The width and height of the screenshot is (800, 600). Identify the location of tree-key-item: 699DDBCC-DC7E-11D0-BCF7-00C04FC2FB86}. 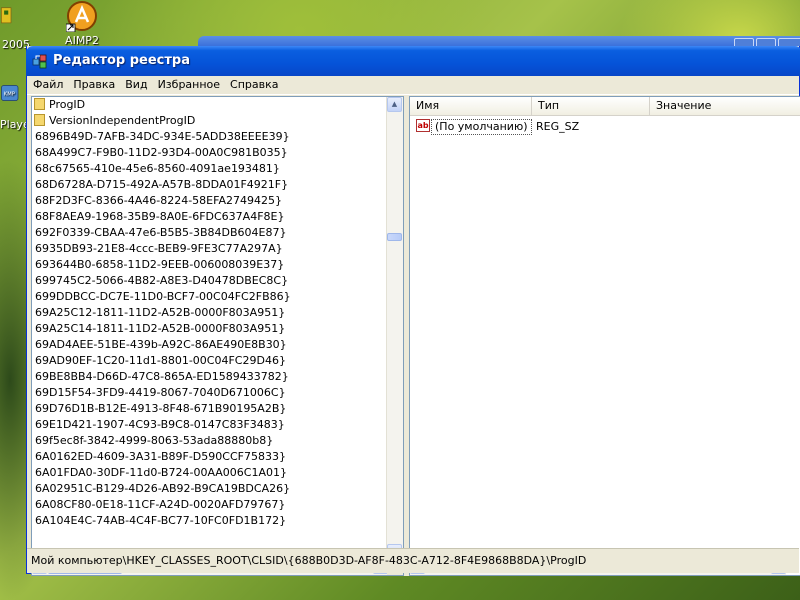
(210, 297).